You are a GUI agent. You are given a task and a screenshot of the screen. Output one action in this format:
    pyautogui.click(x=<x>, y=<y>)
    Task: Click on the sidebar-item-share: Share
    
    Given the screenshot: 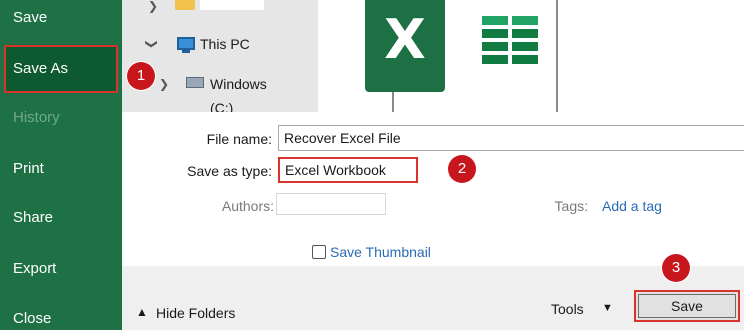 What is the action you would take?
    pyautogui.click(x=61, y=218)
    